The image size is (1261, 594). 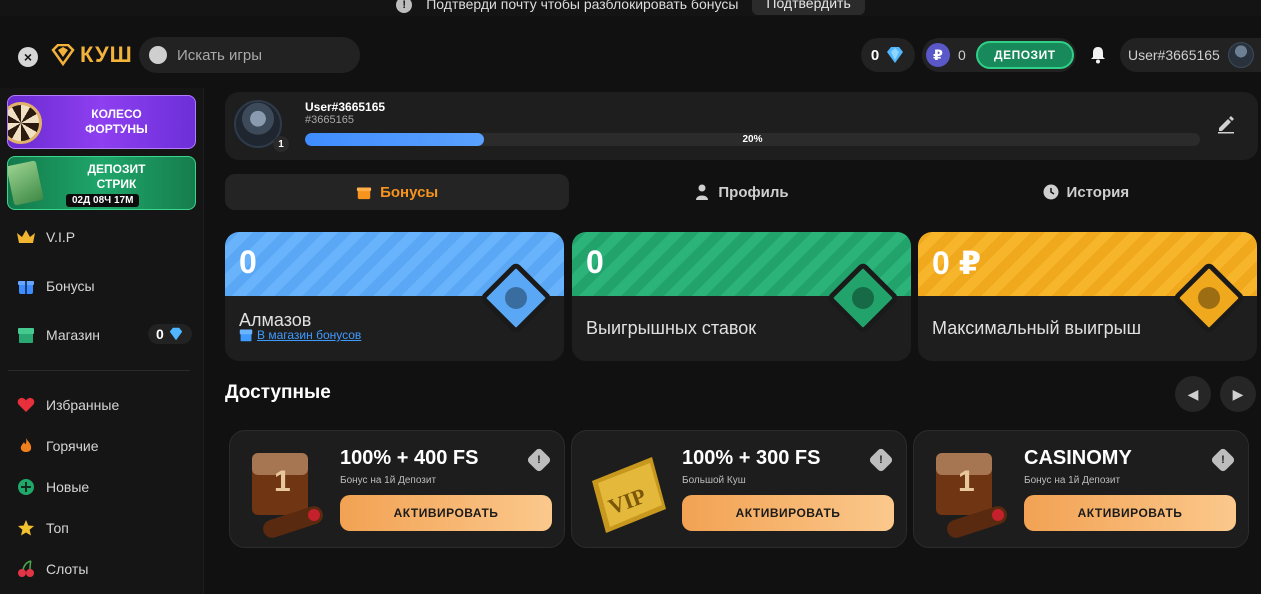 I want to click on tab-label: История, so click(x=1098, y=192).